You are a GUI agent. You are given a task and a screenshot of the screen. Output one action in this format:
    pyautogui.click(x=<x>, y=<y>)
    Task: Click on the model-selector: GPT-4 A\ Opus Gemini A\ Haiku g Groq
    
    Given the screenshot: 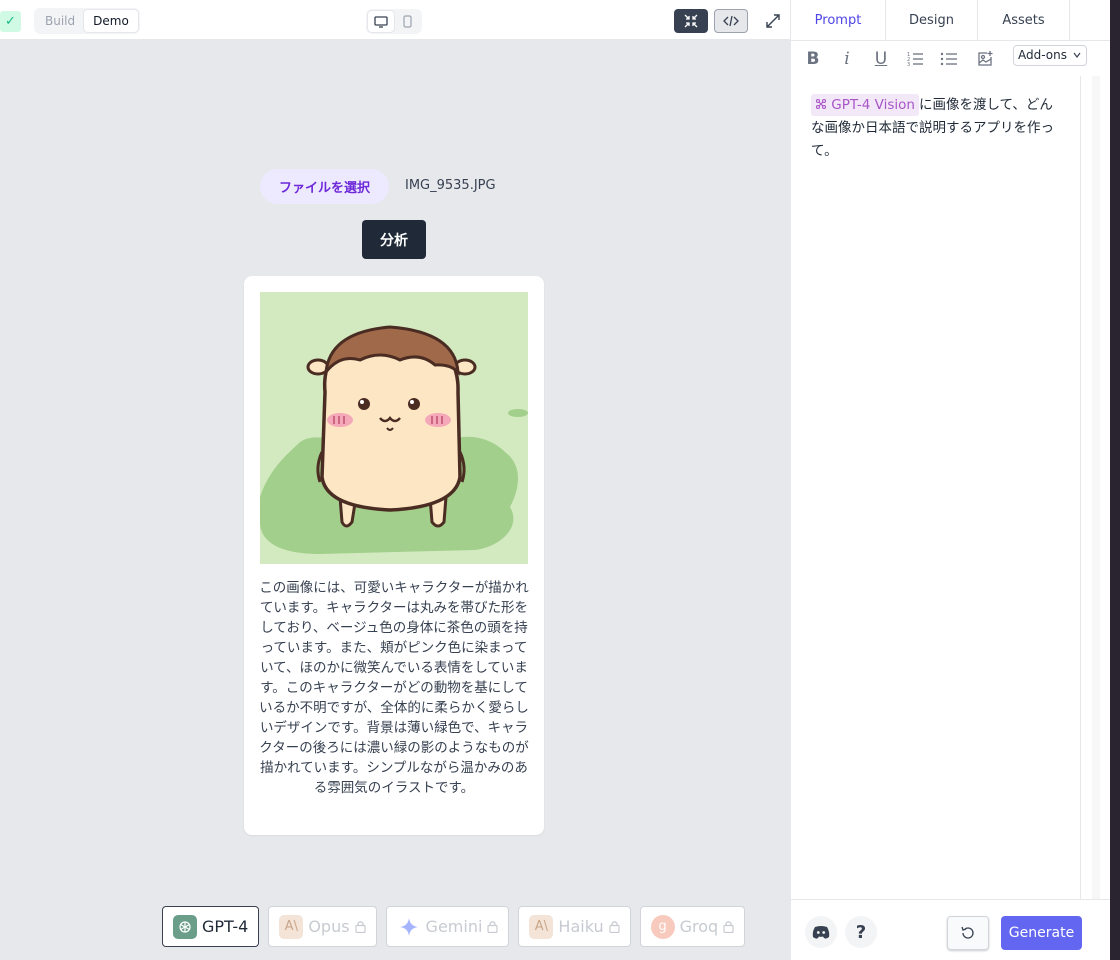 What is the action you would take?
    pyautogui.click(x=454, y=927)
    